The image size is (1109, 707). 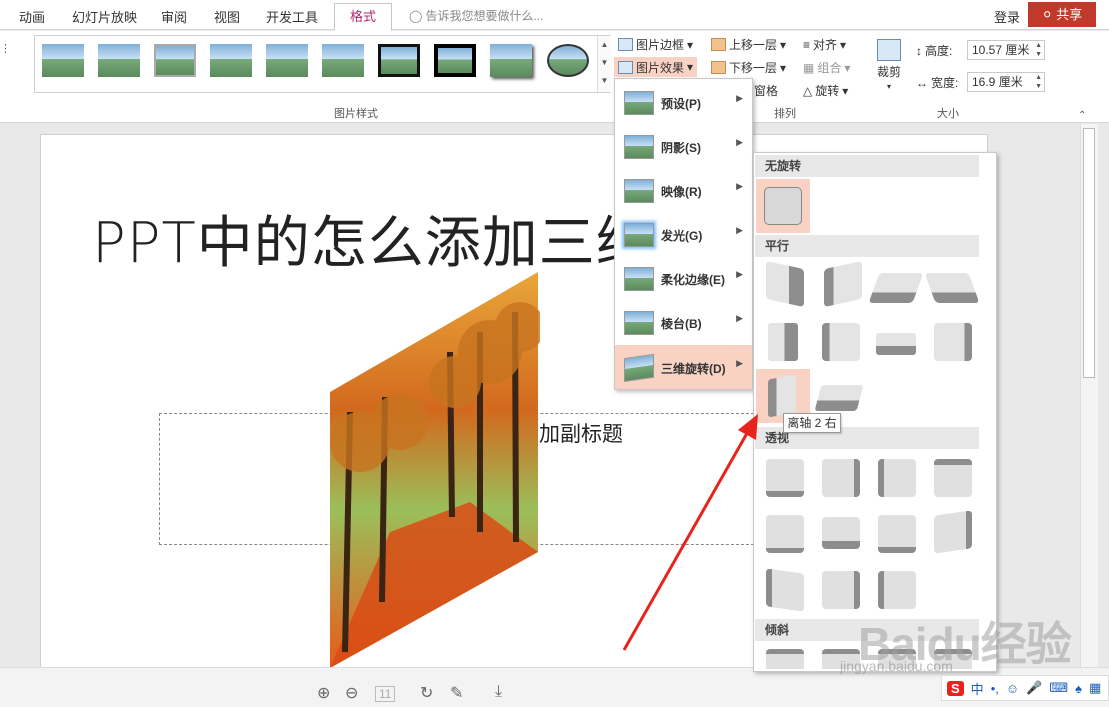 I want to click on rotate-button: △ 旋转 ▾, so click(x=825, y=90).